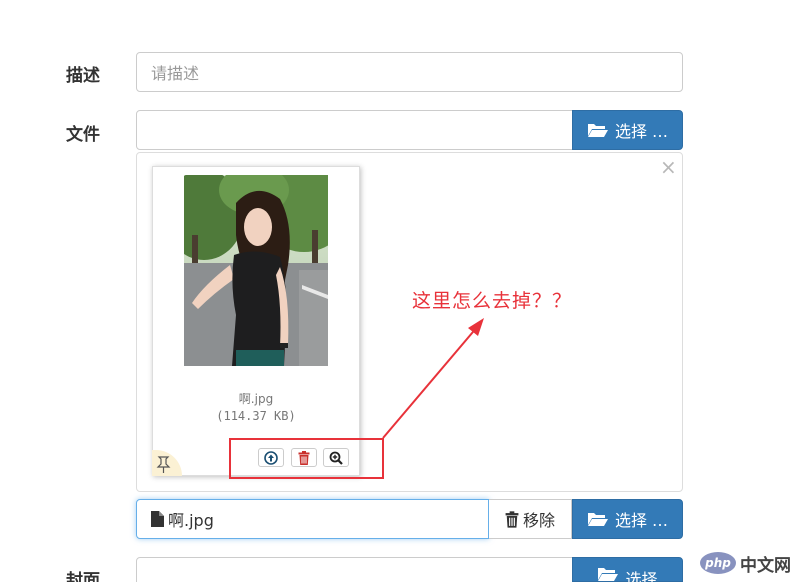 The width and height of the screenshot is (800, 582). Describe the element at coordinates (512, 519) in the screenshot. I see `trash-icon` at that location.